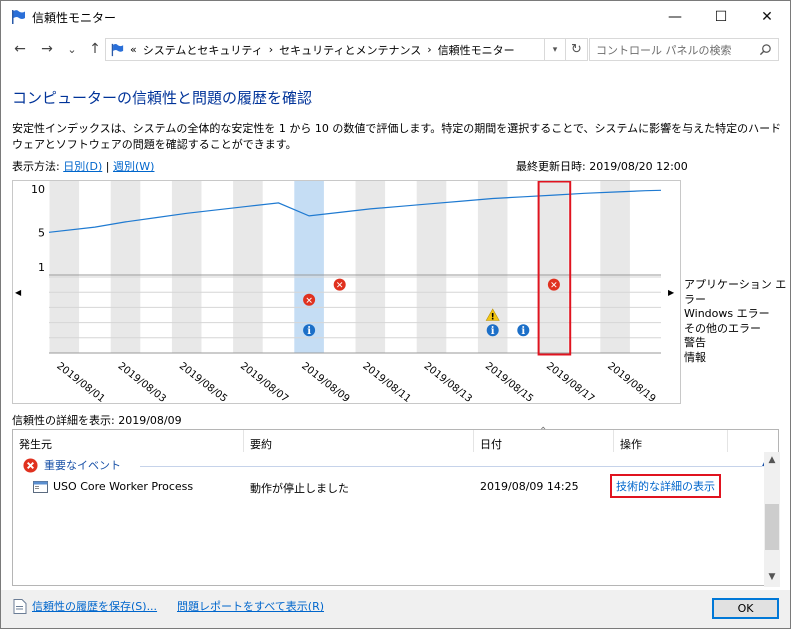  Describe the element at coordinates (47, 49) in the screenshot. I see `forward-button: →` at that location.